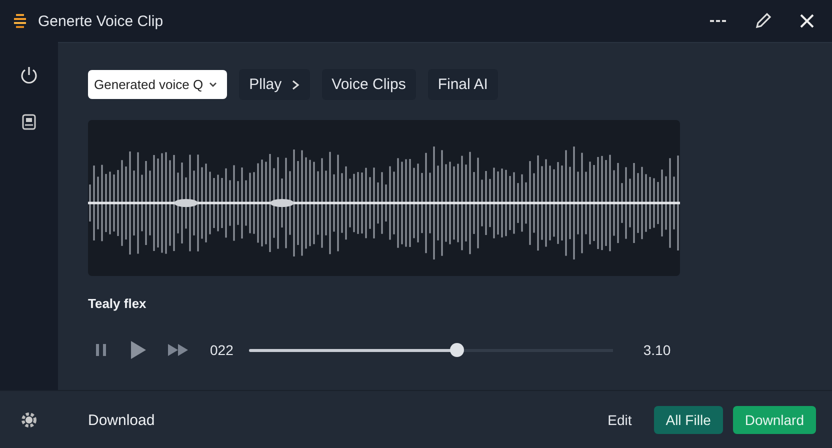 The height and width of the screenshot is (448, 832). What do you see at coordinates (620, 420) in the screenshot?
I see `edit-button: Edit` at bounding box center [620, 420].